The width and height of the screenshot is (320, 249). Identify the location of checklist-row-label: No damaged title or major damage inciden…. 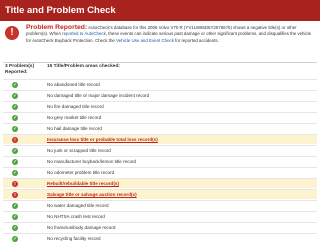
(98, 95).